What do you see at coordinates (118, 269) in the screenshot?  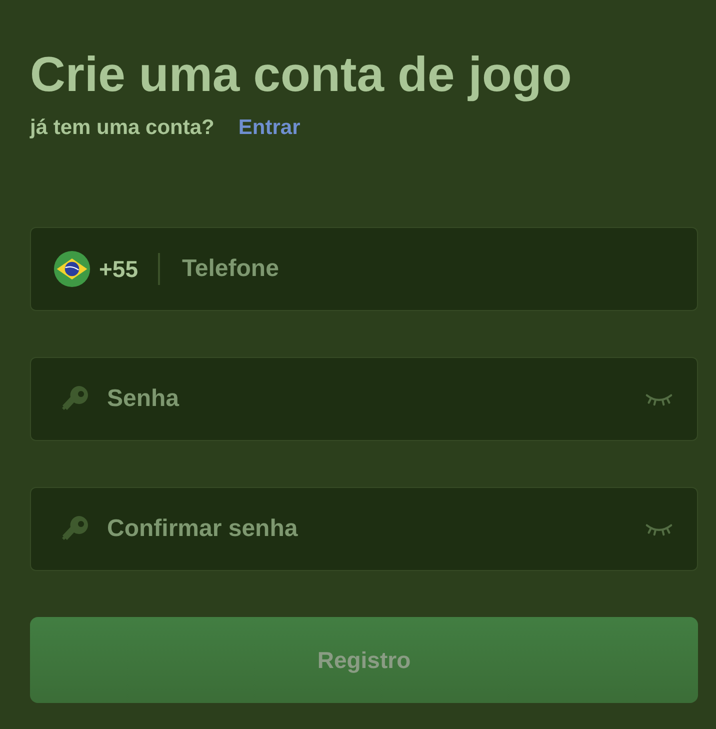 I see `country-code: +55` at bounding box center [118, 269].